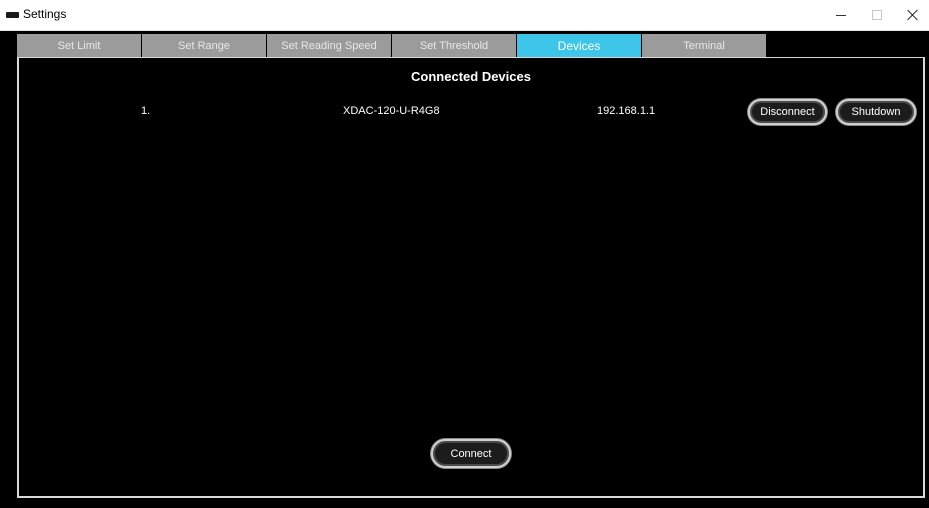 The height and width of the screenshot is (508, 929). What do you see at coordinates (626, 111) in the screenshot?
I see `device-ip: 192.168.1.1` at bounding box center [626, 111].